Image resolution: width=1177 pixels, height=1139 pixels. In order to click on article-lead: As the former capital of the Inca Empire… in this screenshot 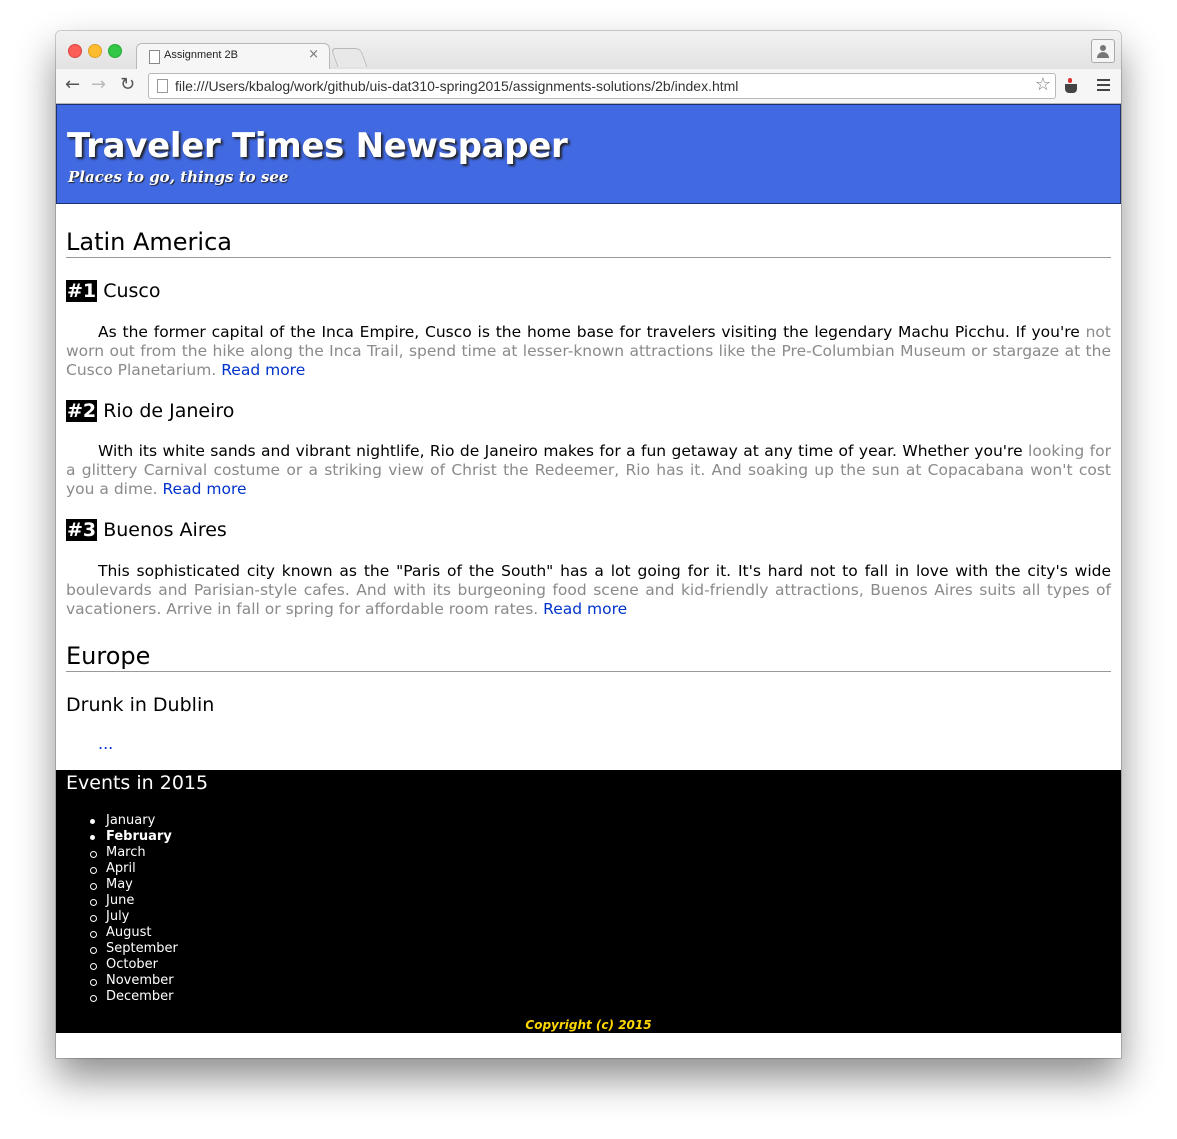, I will do `click(589, 332)`.